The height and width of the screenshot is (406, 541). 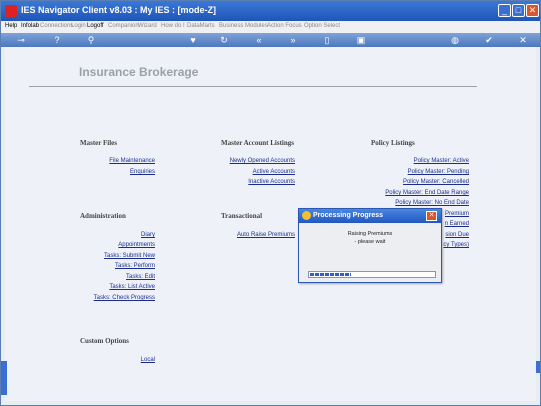 What do you see at coordinates (348, 215) in the screenshot?
I see `dialog-title: Processing Progress` at bounding box center [348, 215].